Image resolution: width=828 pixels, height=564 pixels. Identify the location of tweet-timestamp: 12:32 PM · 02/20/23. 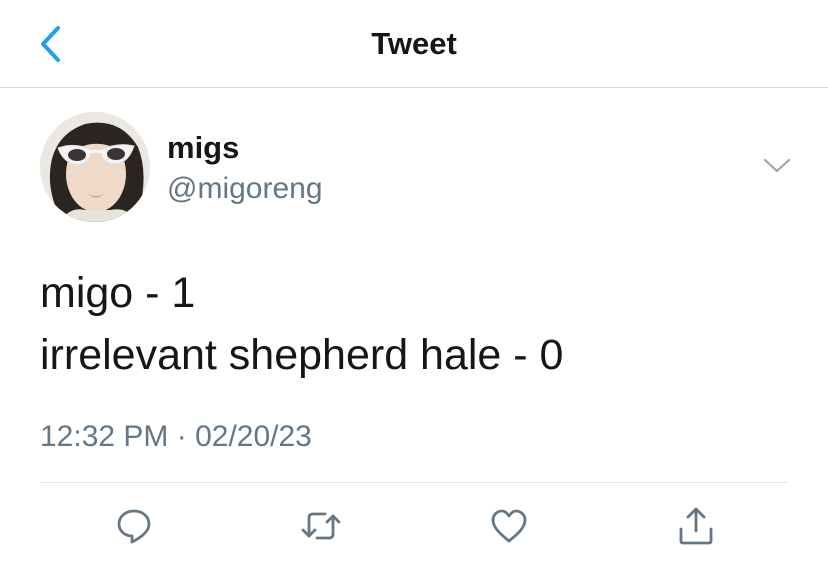
(176, 436).